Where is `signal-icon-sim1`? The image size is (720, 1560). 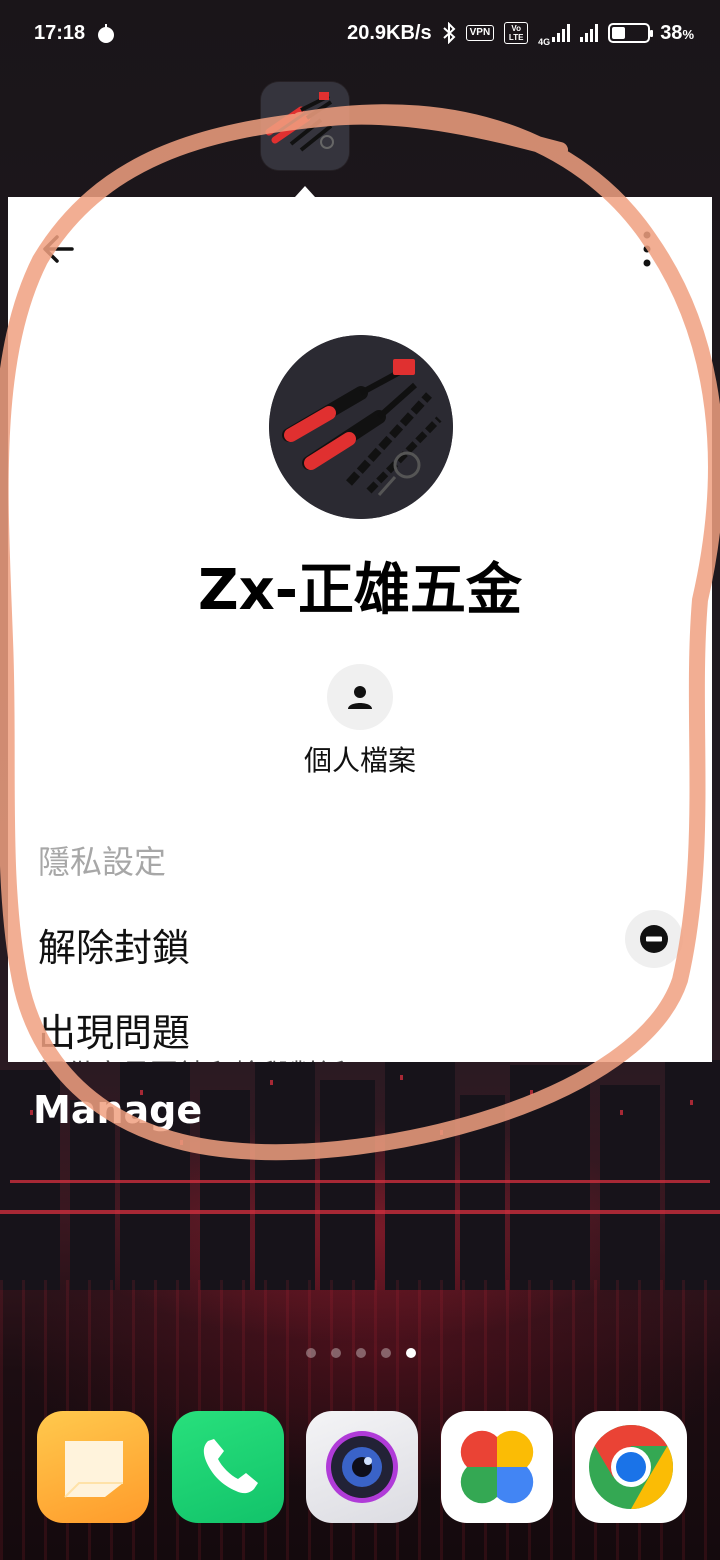
signal-icon-sim1 is located at coordinates (561, 33).